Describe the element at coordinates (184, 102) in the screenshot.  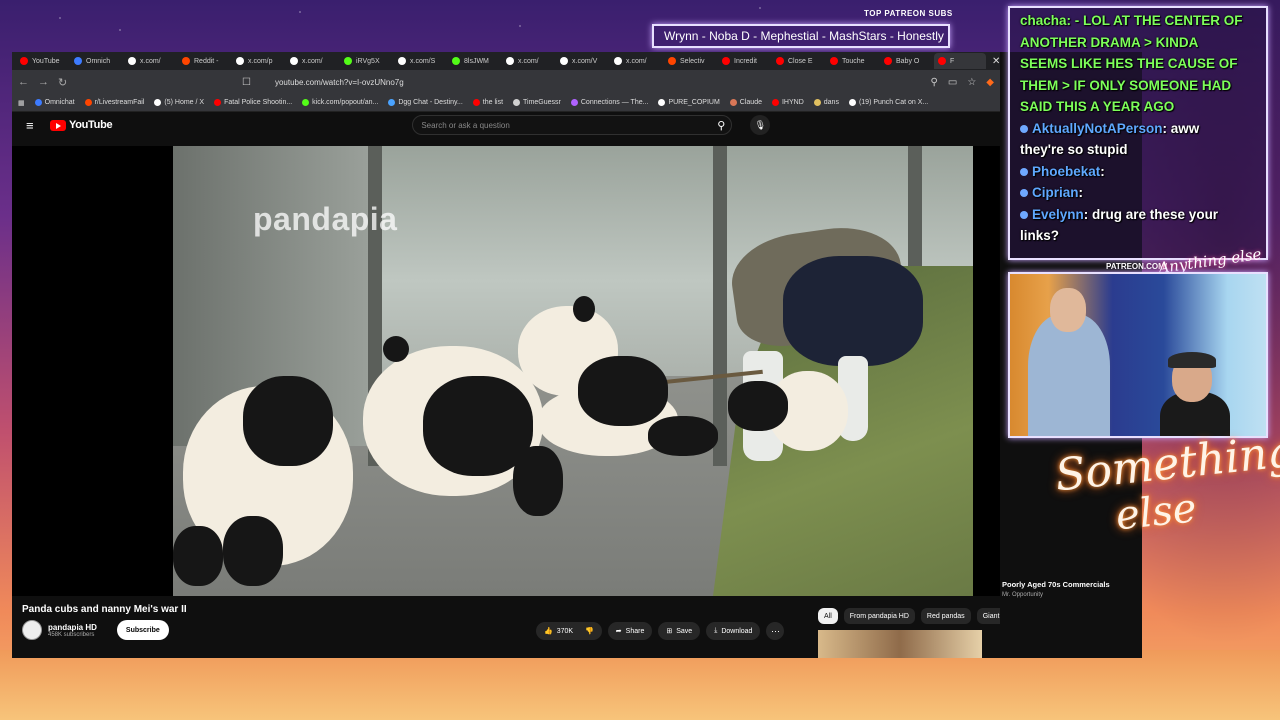
I see `bookmark-label: (5) Home / X` at that location.